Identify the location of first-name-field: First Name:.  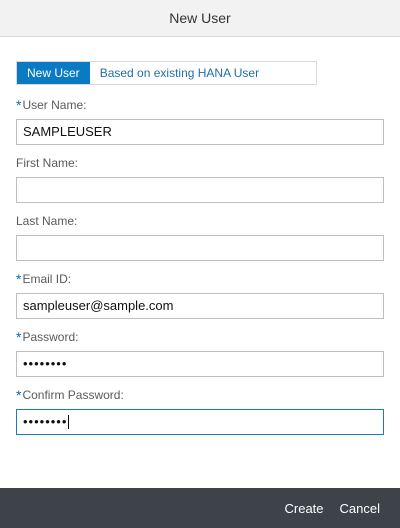
(200, 179).